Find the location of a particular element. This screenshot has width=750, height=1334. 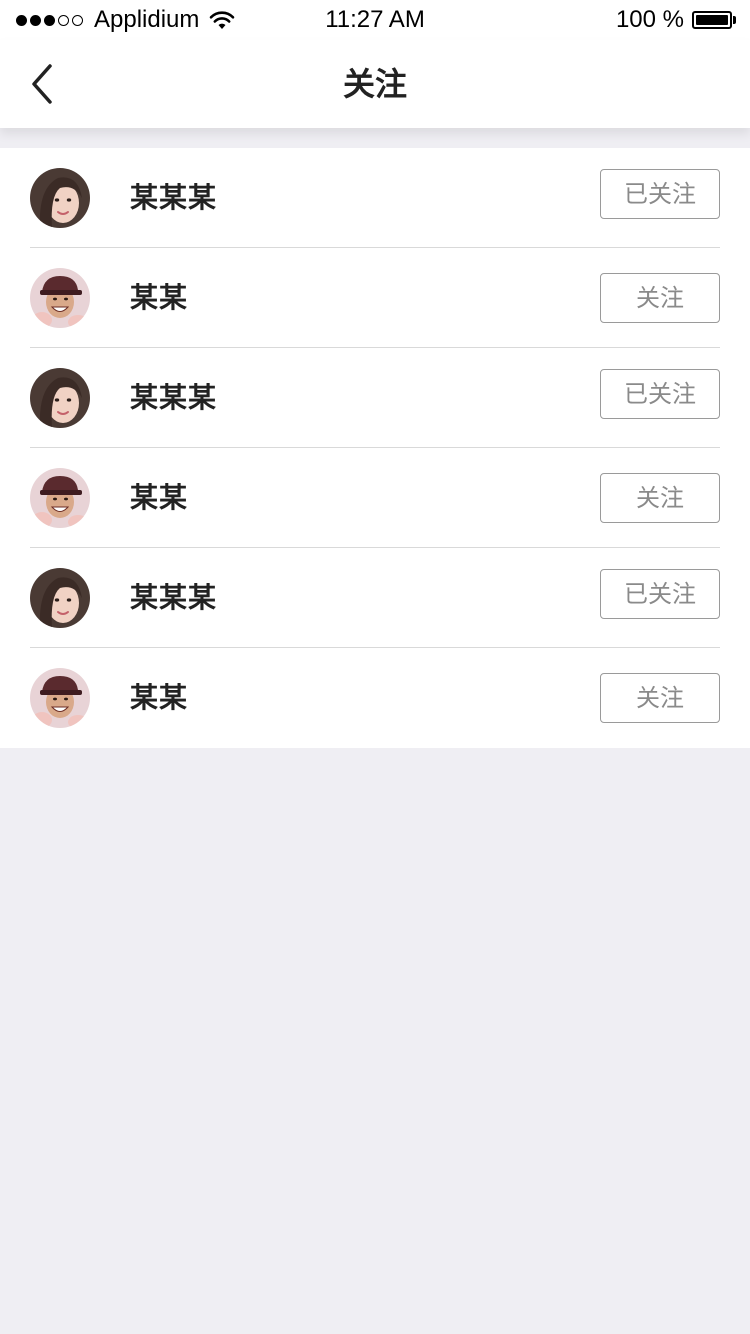

status-bar: Applidium 11:27 AM 100 % is located at coordinates (375, 20).